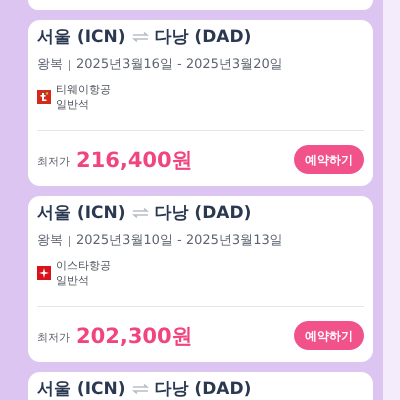 The width and height of the screenshot is (400, 400). Describe the element at coordinates (179, 65) in the screenshot. I see `travel-dates: 2025년3월16일 - 2025년3월20일` at that location.